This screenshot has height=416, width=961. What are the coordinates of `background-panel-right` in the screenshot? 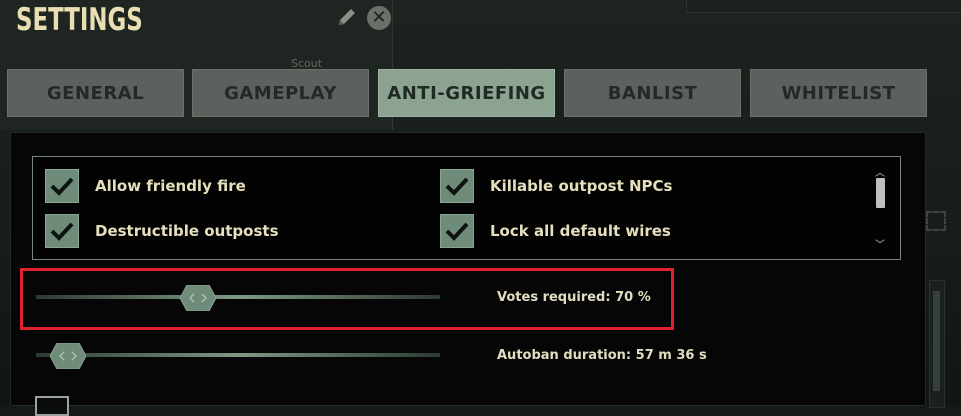 It's located at (823, 6).